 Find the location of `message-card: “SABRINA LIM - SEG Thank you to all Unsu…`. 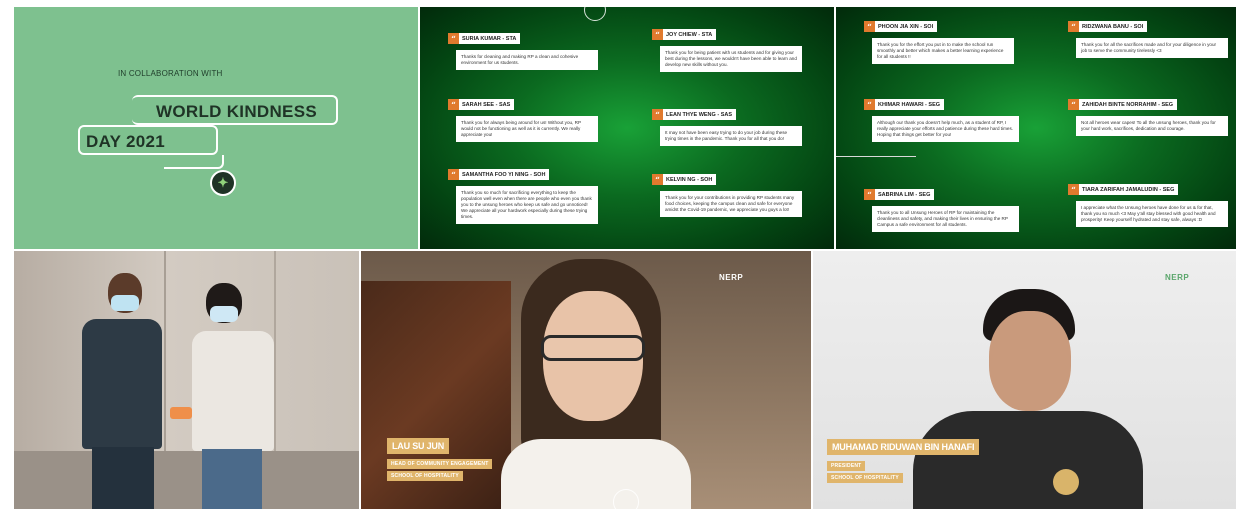

message-card: “SABRINA LIM - SEG Thank you to all Unsu… is located at coordinates (941, 208).